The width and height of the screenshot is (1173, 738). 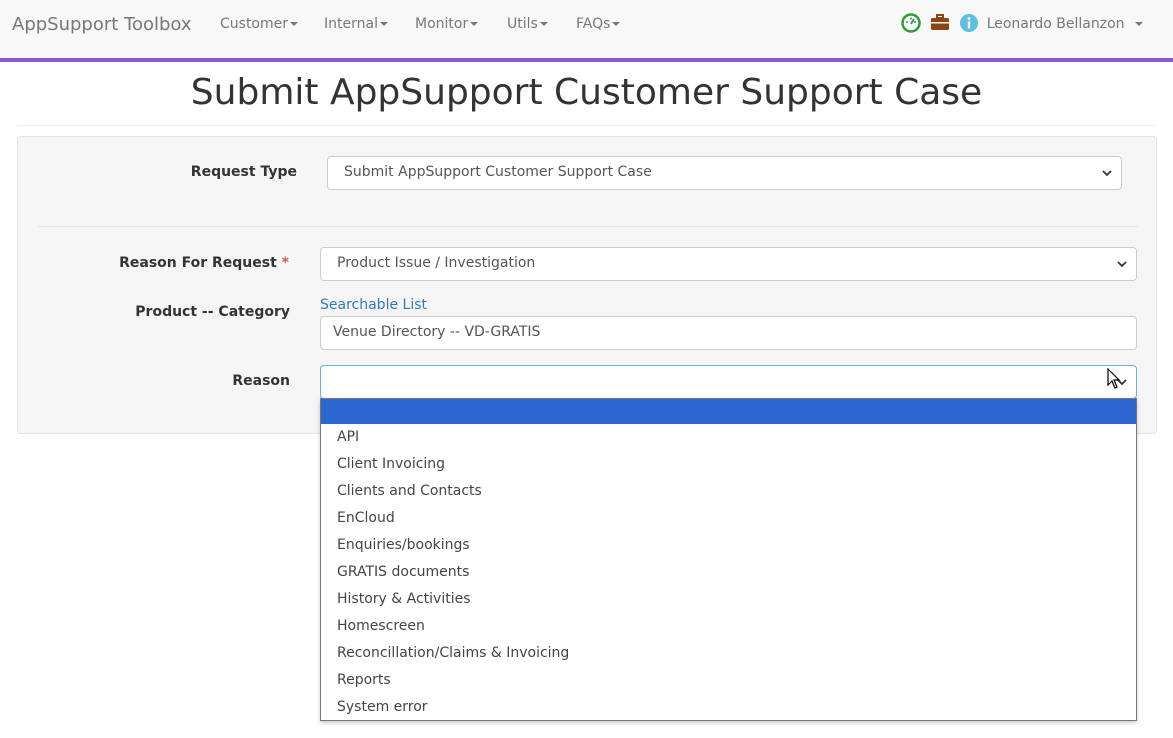 What do you see at coordinates (728, 264) in the screenshot?
I see `reason-for-request-select: Product Issue / Investigation` at bounding box center [728, 264].